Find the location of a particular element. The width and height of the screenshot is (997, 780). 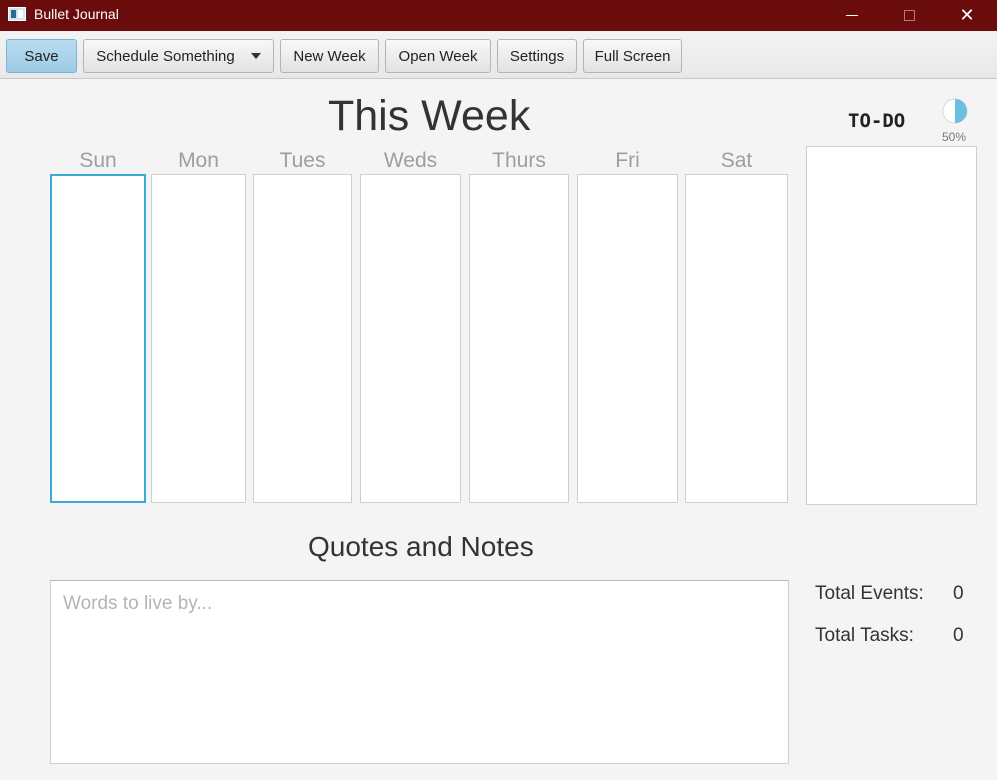

close-icon: ✕ is located at coordinates (967, 15).